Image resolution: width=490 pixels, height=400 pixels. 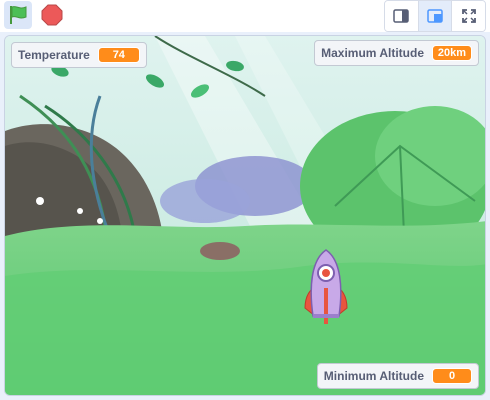 I want to click on maximum-altitude-monitor: Maximum Altitude 20km, so click(x=396, y=53).